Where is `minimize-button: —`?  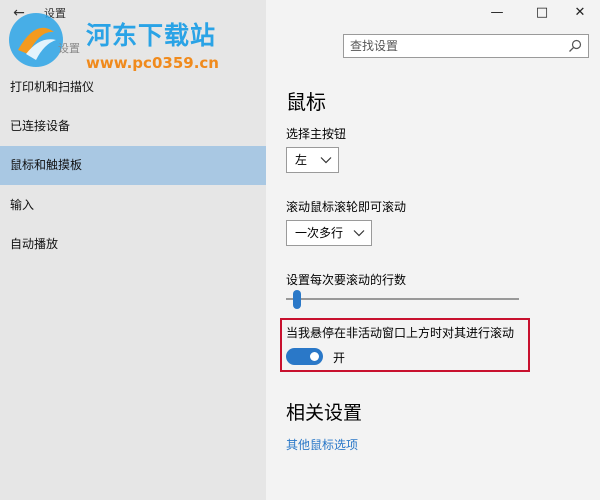 minimize-button: — is located at coordinates (497, 13).